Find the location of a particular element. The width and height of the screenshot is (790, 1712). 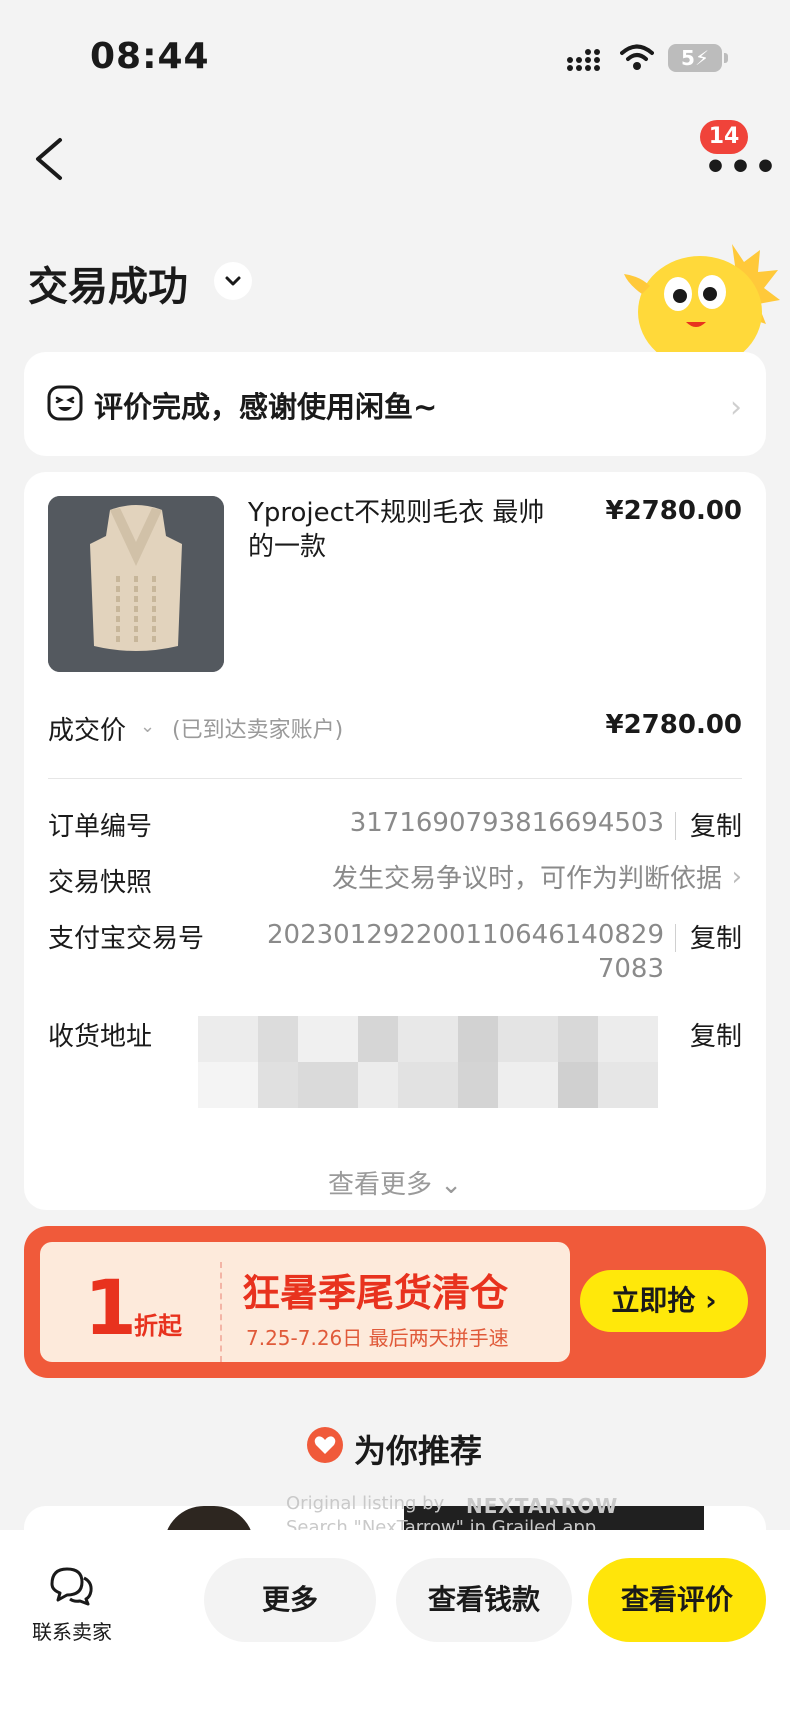

address-row: 收货地址 复制 is located at coordinates (395, 1064).